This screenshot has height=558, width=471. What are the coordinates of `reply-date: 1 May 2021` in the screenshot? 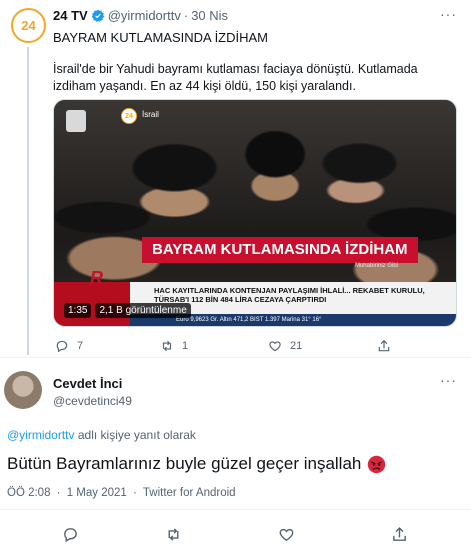 It's located at (97, 493).